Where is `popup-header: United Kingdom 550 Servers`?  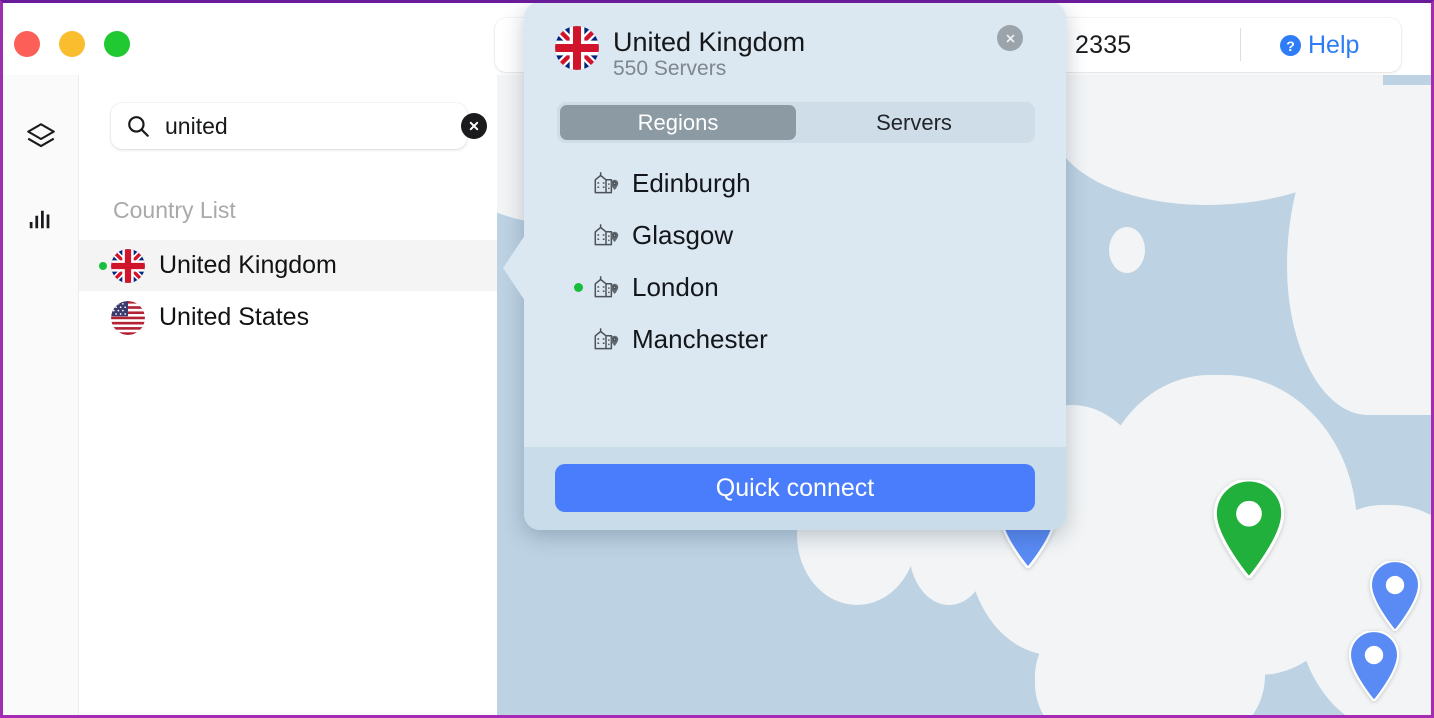 popup-header: United Kingdom 550 Servers is located at coordinates (795, 46).